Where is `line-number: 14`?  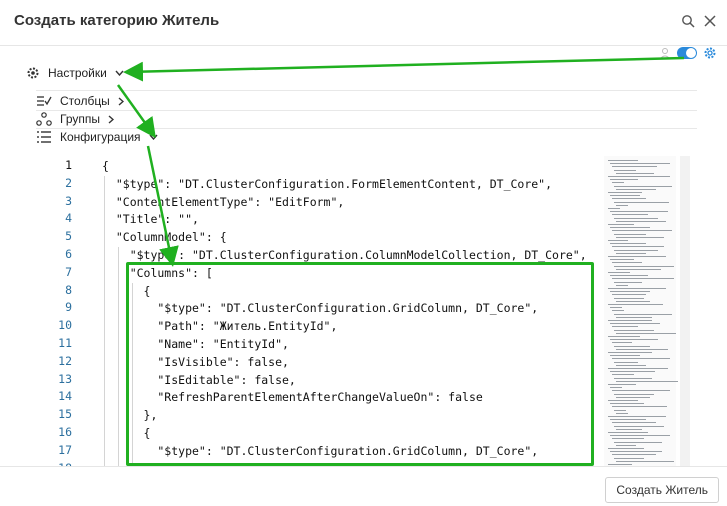
line-number: 14 is located at coordinates (65, 396).